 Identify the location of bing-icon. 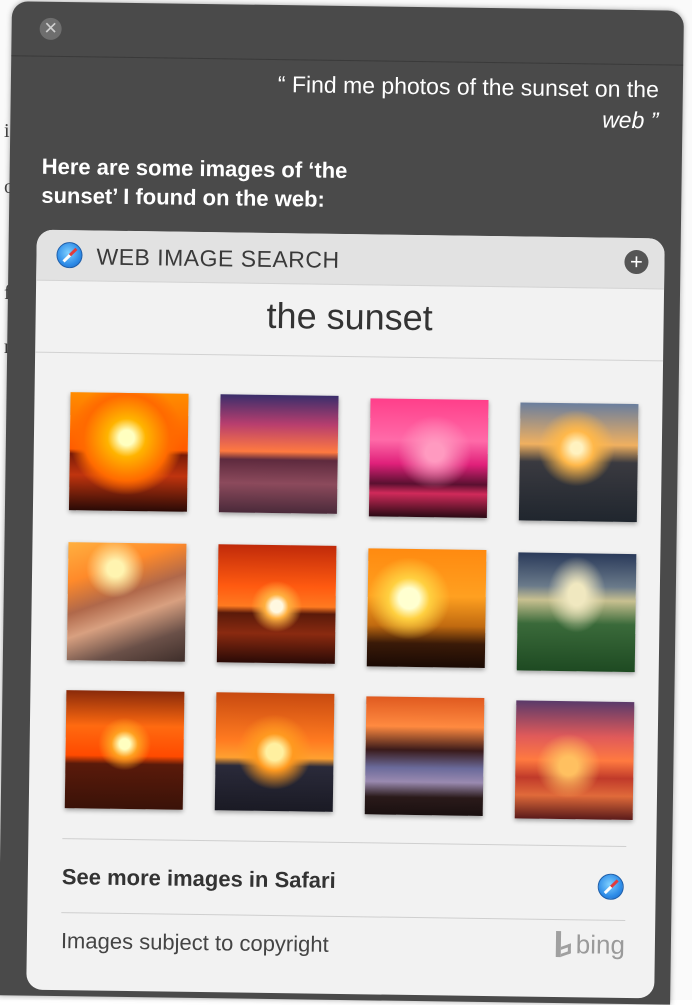
(562, 944).